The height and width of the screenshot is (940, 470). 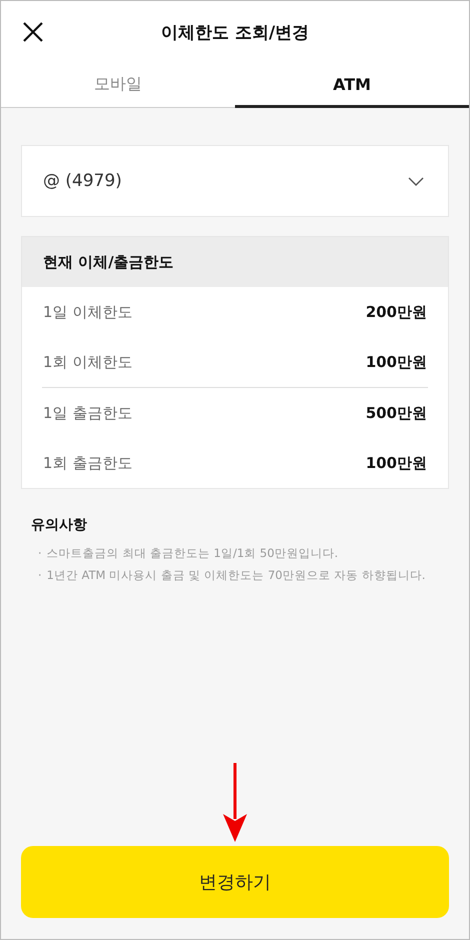 I want to click on chevron-down-icon, so click(x=416, y=181).